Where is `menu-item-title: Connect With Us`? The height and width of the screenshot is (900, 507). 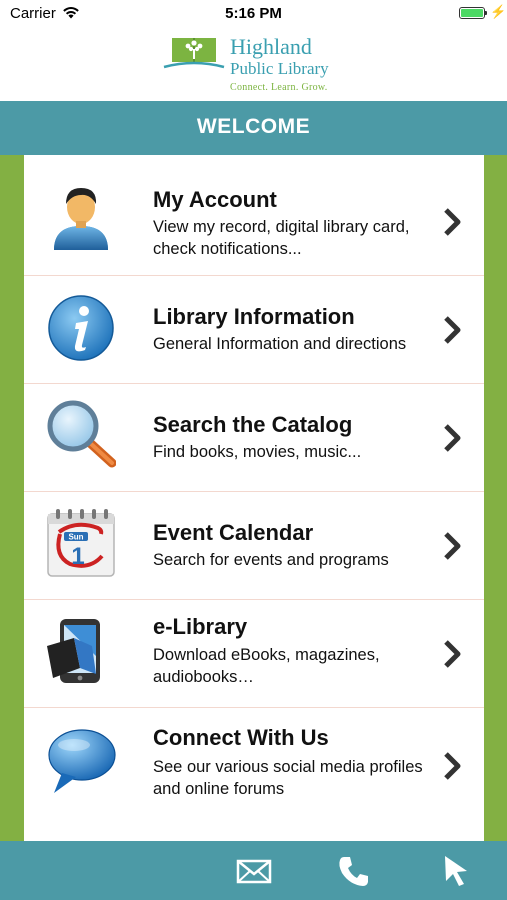
menu-item-title: Connect With Us is located at coordinates (241, 737).